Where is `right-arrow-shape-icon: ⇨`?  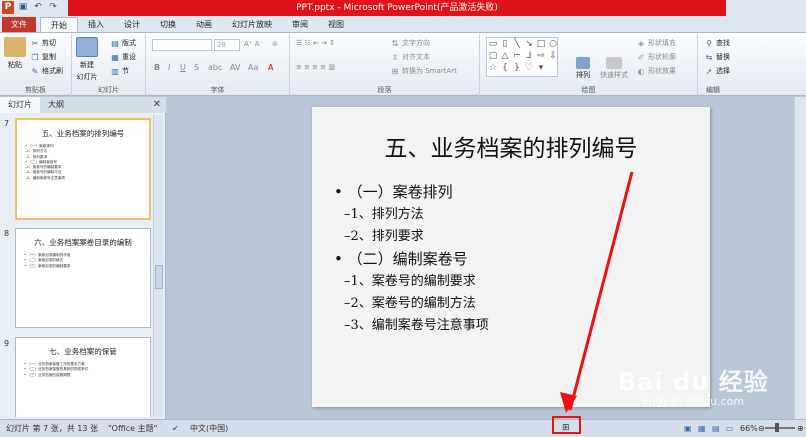 right-arrow-shape-icon: ⇨ is located at coordinates (541, 56).